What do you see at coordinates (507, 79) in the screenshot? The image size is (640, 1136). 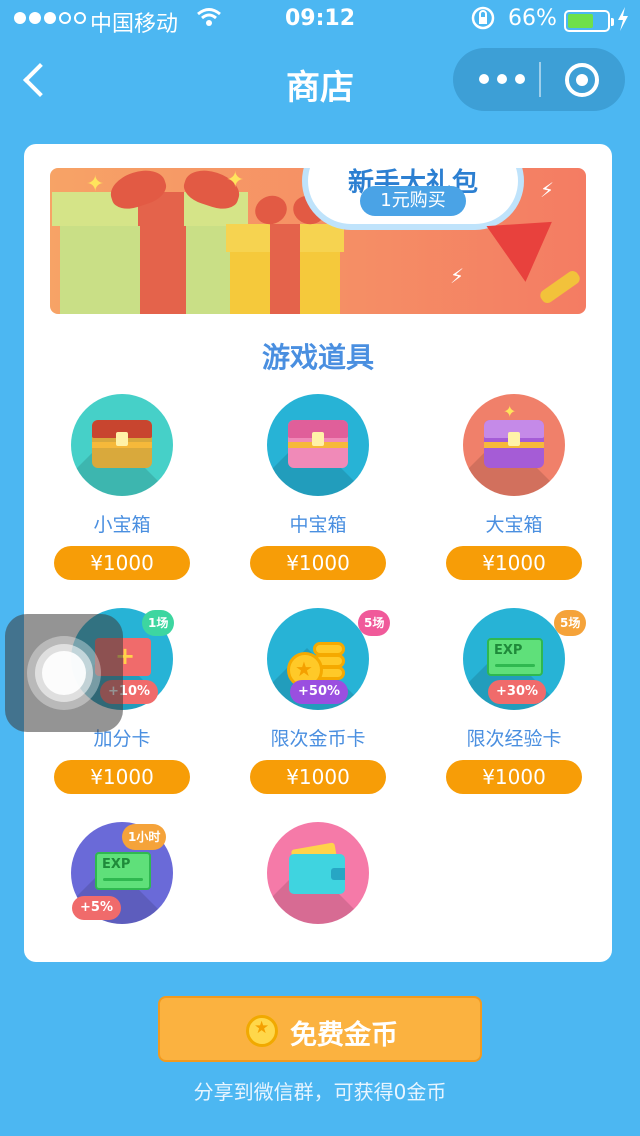 I see `more-menu-button` at bounding box center [507, 79].